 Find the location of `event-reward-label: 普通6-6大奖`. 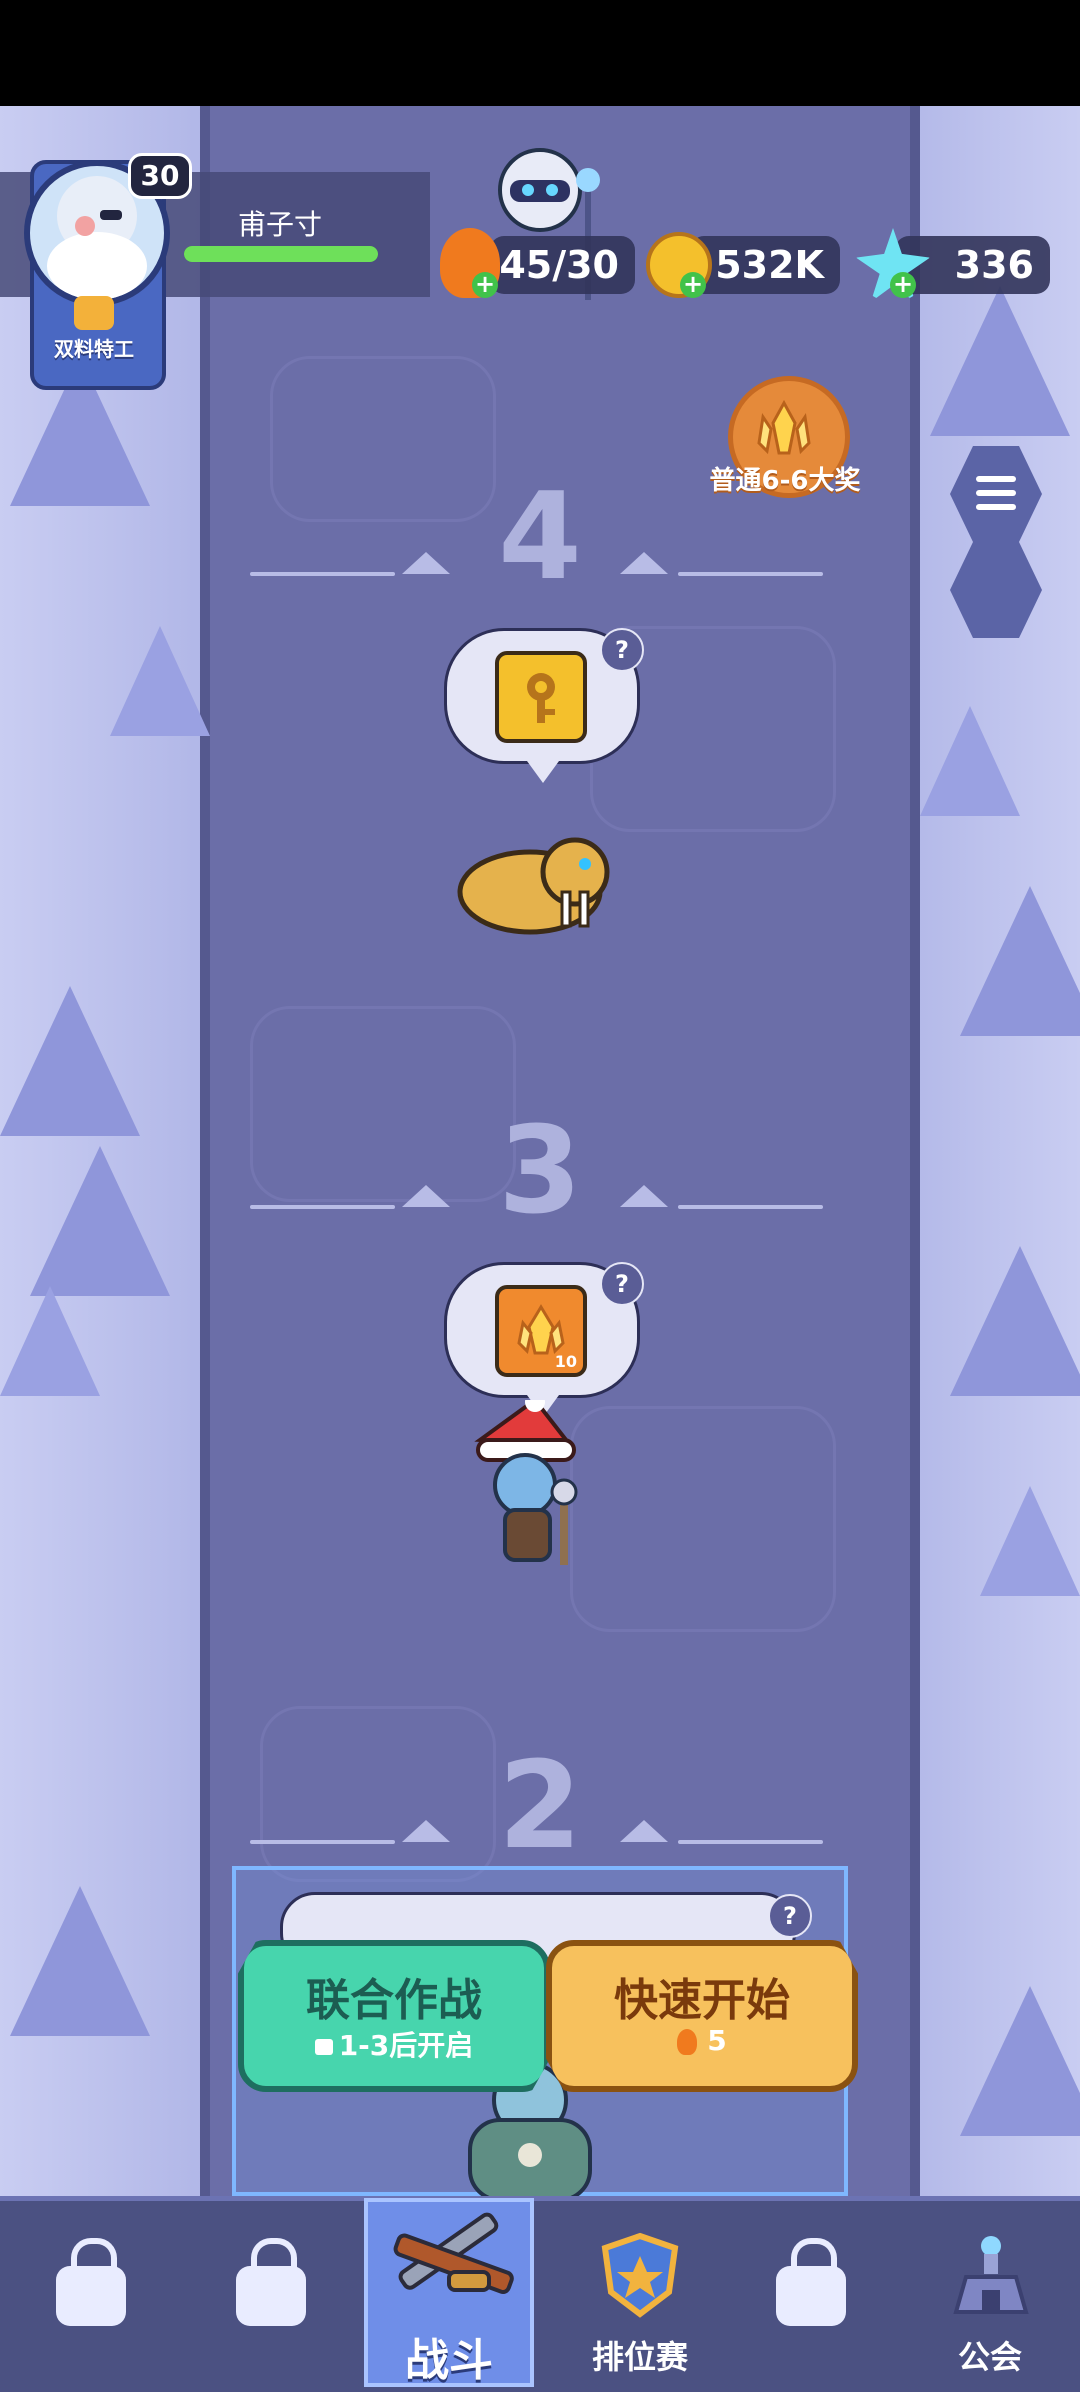

event-reward-label: 普通6-6大奖 is located at coordinates (785, 481).